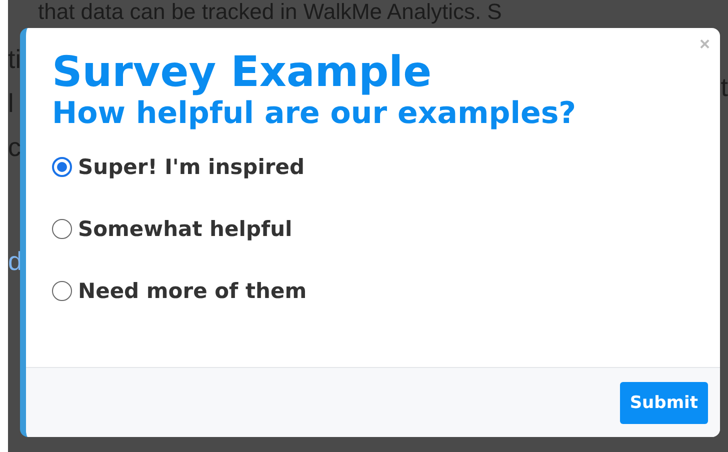 The width and height of the screenshot is (728, 452). What do you see at coordinates (192, 291) in the screenshot?
I see `option-label: Need more of them` at bounding box center [192, 291].